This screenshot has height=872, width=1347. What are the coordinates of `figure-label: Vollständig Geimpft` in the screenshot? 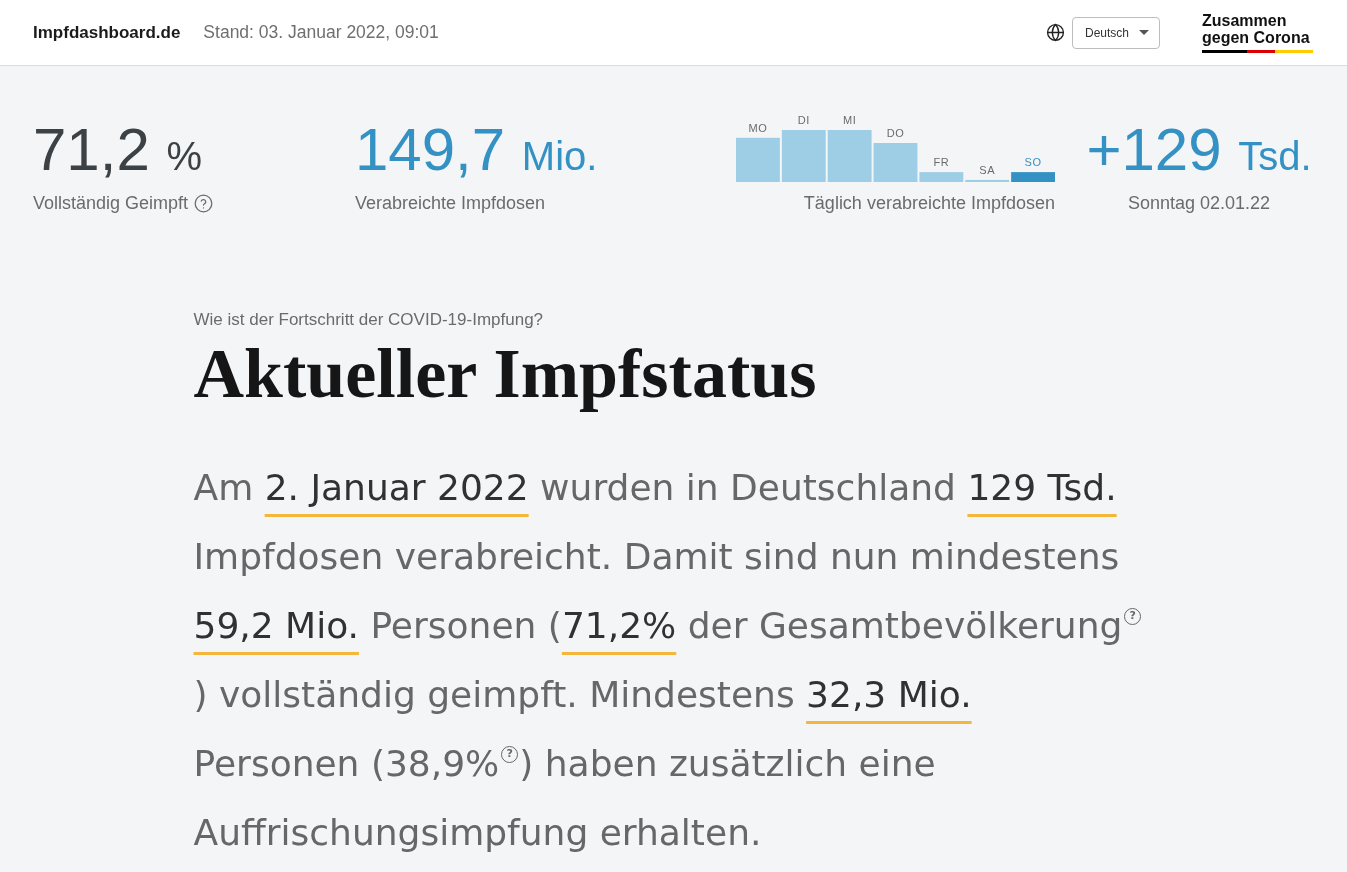 It's located at (111, 203).